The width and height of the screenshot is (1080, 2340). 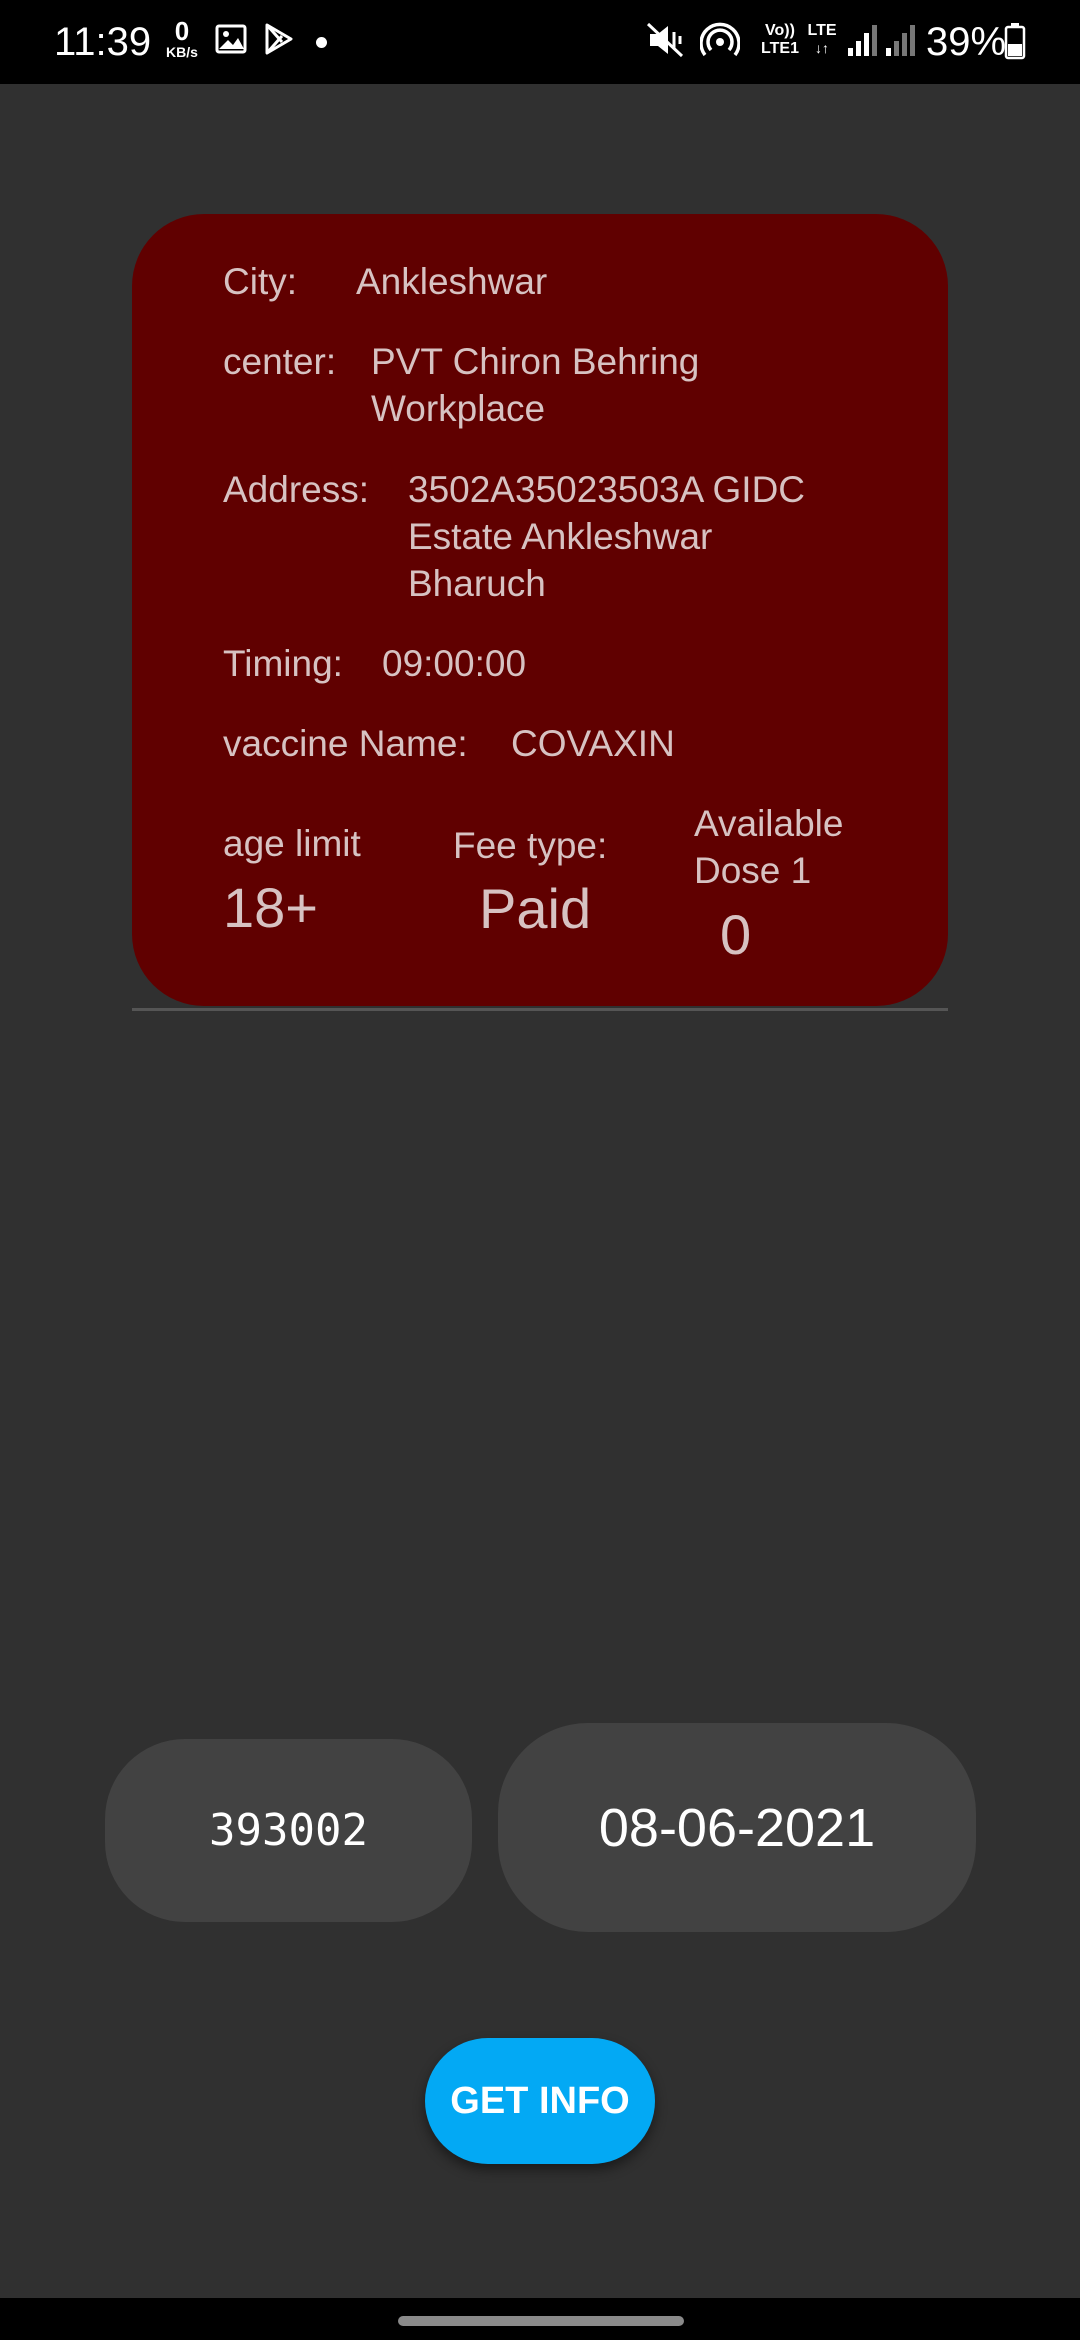 I want to click on vaccine-value: COVAXIN, so click(x=593, y=743).